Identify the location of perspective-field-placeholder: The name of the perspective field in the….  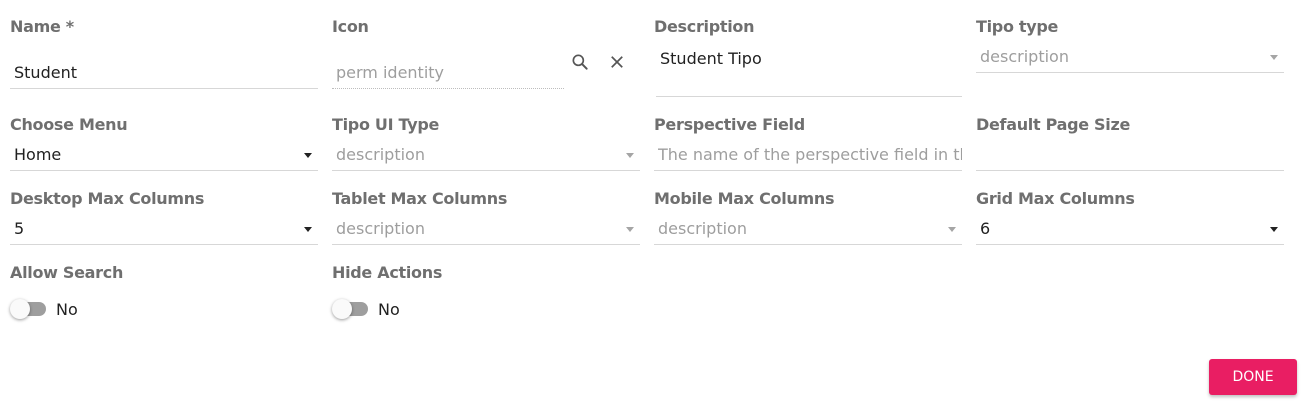
(810, 154).